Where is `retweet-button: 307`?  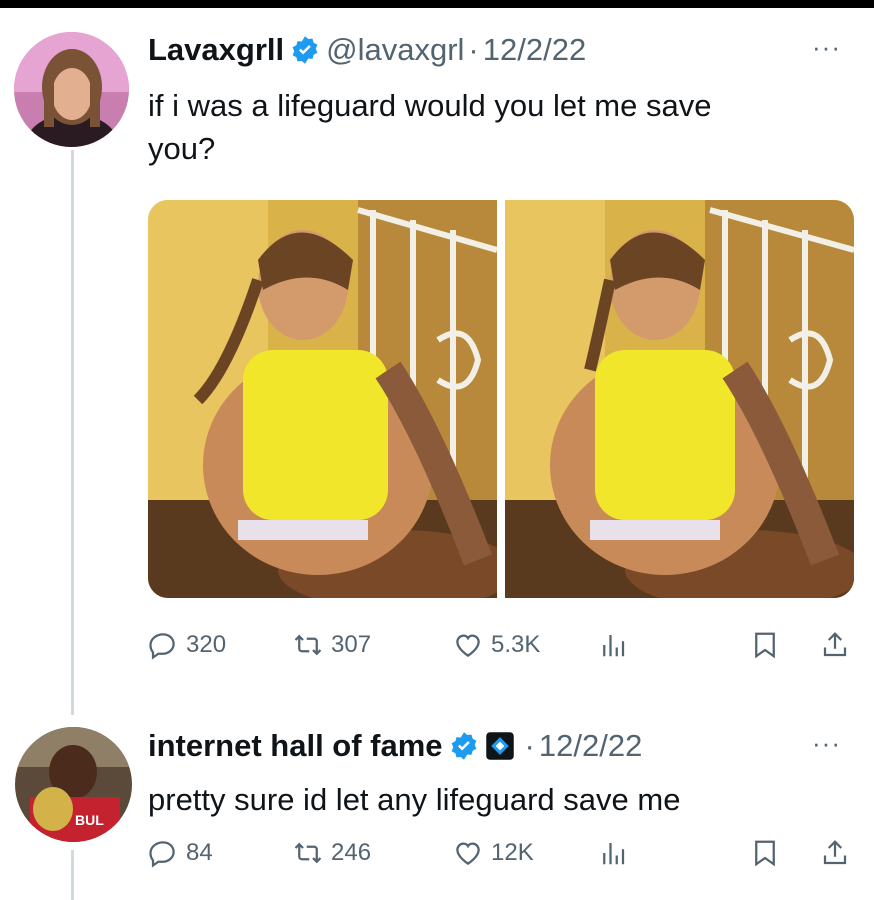 retweet-button: 307 is located at coordinates (332, 645).